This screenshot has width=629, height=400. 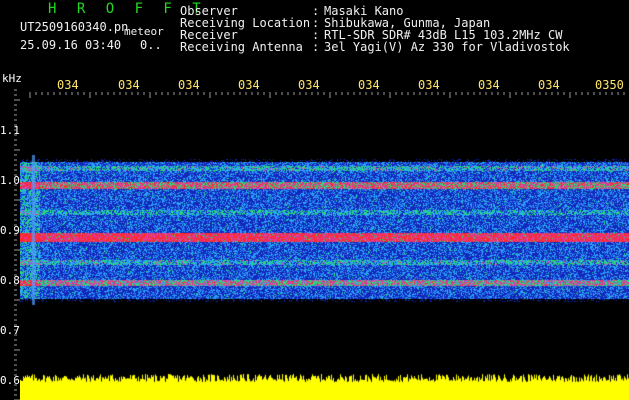 What do you see at coordinates (10, 280) in the screenshot?
I see `freq-label: 0.8` at bounding box center [10, 280].